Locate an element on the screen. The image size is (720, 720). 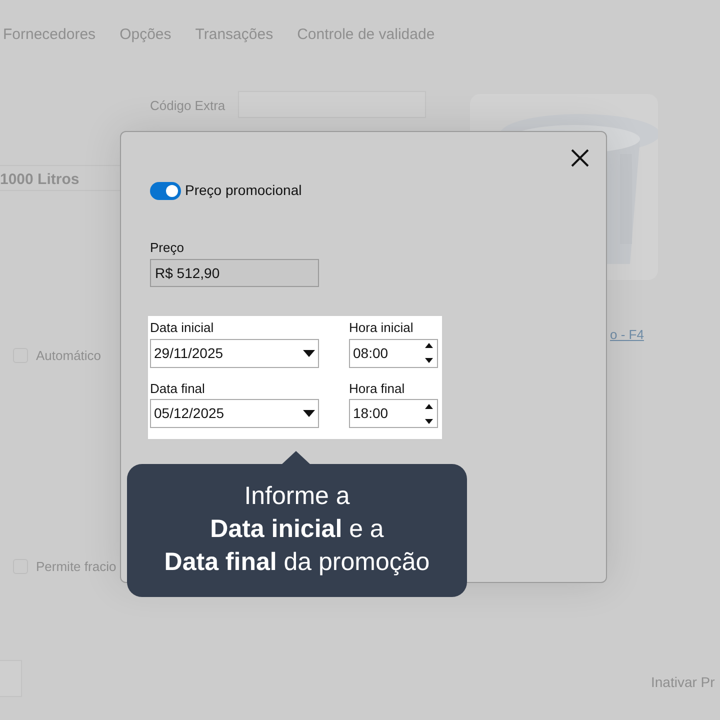
time-field: 18:00 is located at coordinates (393, 413).